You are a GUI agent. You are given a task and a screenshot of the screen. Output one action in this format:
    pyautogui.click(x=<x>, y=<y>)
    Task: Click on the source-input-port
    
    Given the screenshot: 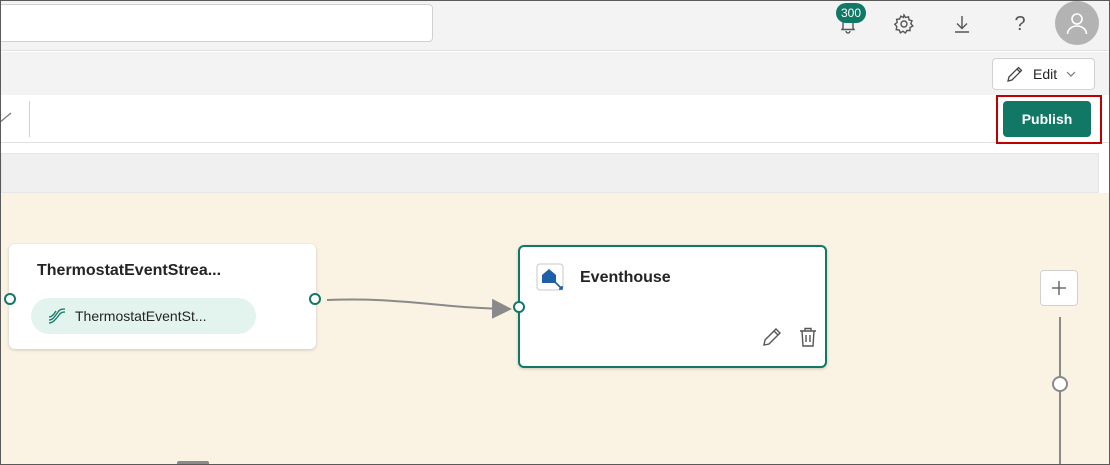 What is the action you would take?
    pyautogui.click(x=10, y=299)
    